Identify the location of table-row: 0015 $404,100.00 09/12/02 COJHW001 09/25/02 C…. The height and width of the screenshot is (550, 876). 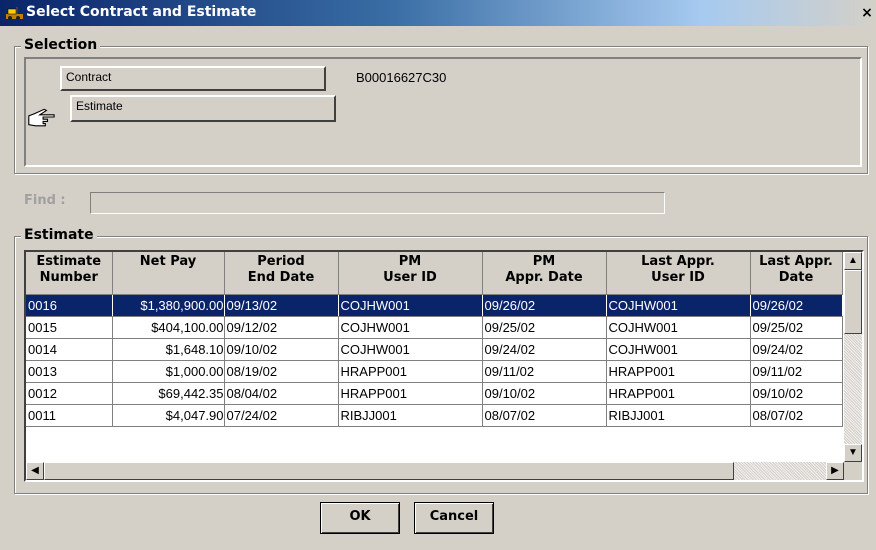
(434, 327).